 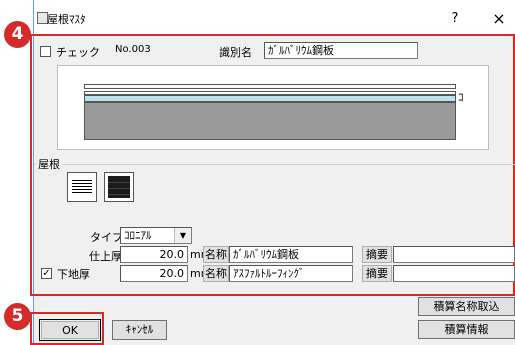 What do you see at coordinates (461, 97) in the screenshot?
I see `preview-marker: ｺ` at bounding box center [461, 97].